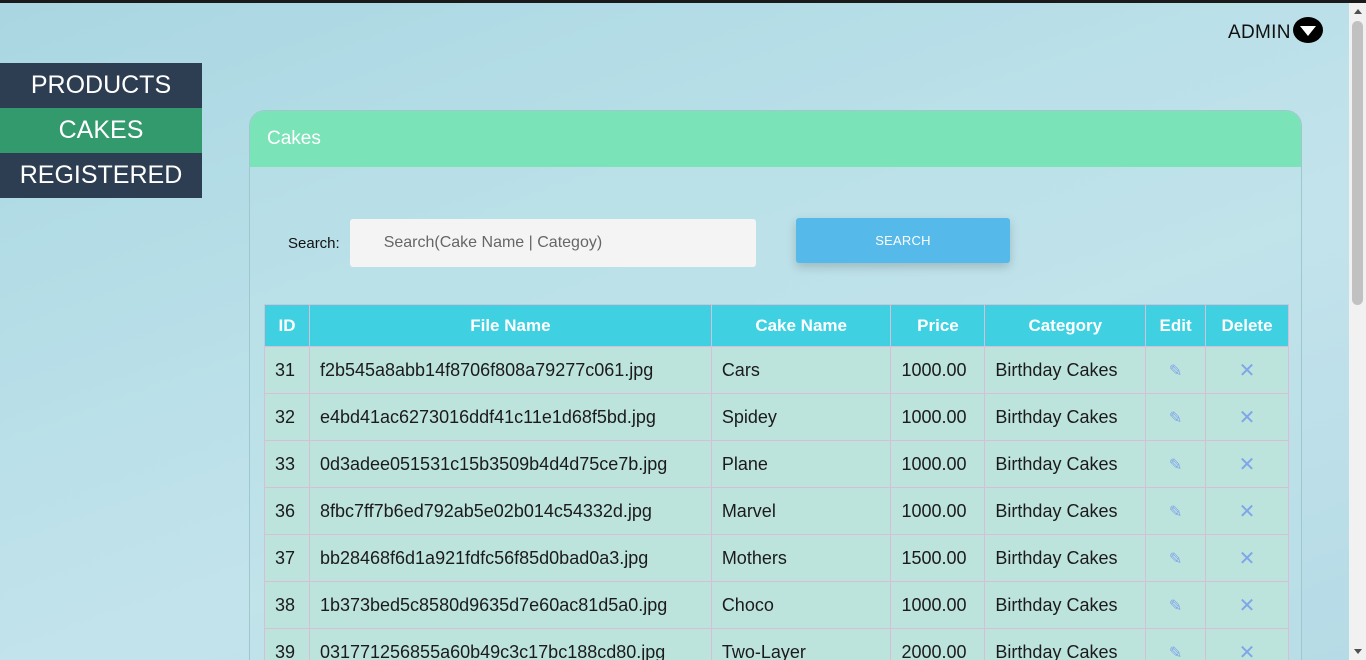 This screenshot has width=1366, height=660. What do you see at coordinates (801, 605) in the screenshot?
I see `cell-cake-name: Choco` at bounding box center [801, 605].